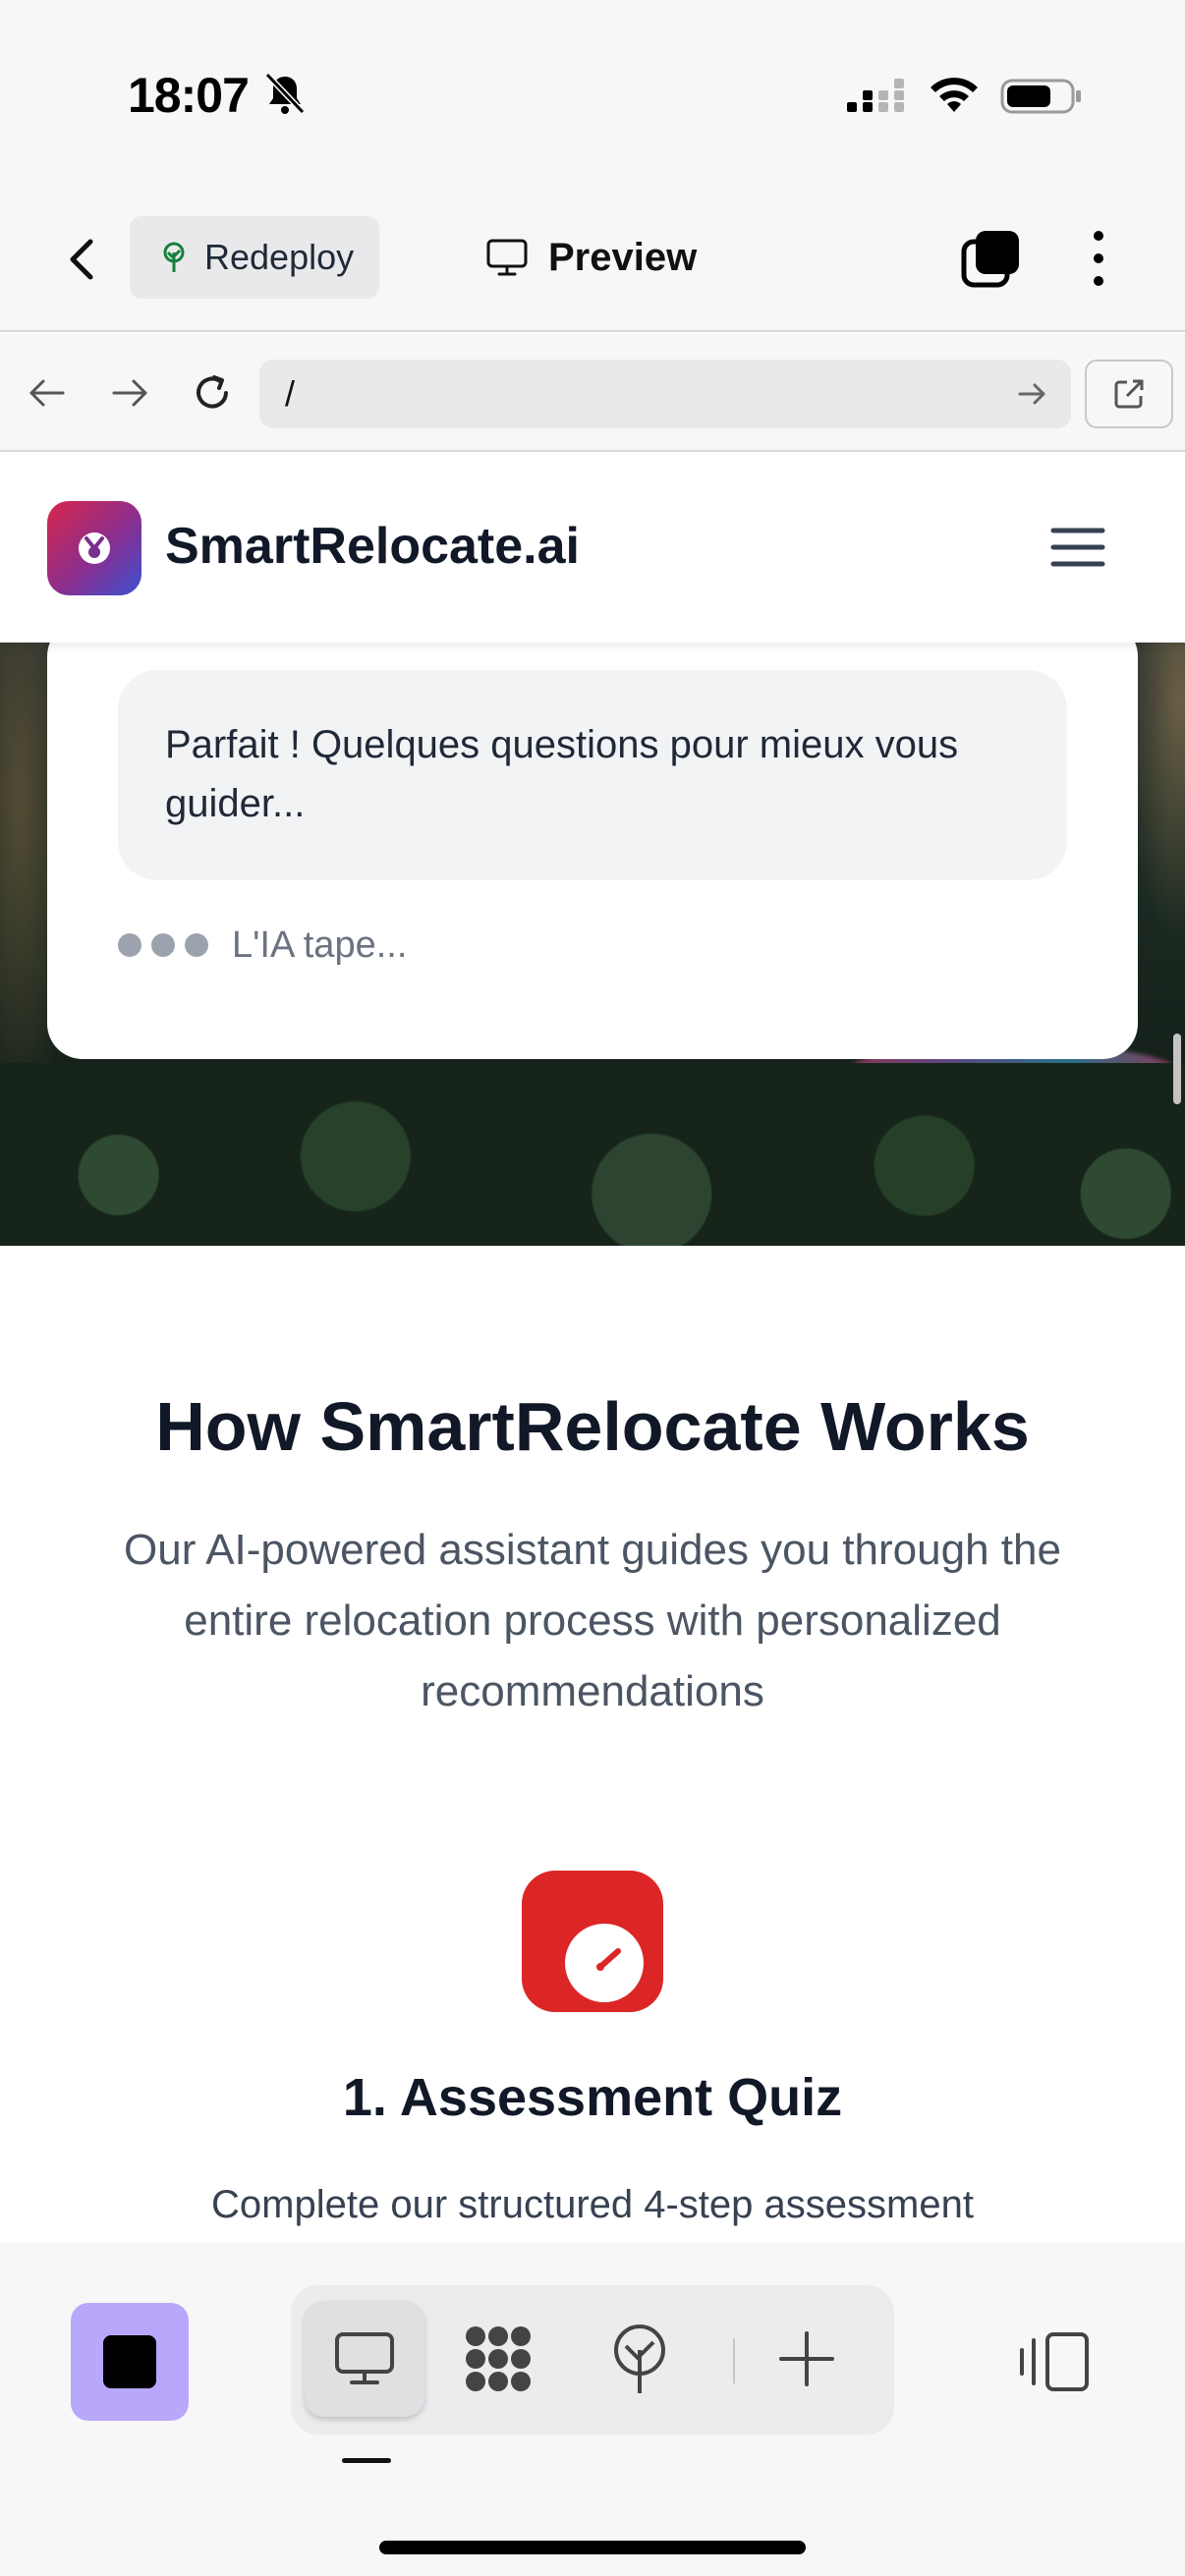 The width and height of the screenshot is (1185, 2576). What do you see at coordinates (592, 2097) in the screenshot?
I see `step-title: 1. Assessment Quiz` at bounding box center [592, 2097].